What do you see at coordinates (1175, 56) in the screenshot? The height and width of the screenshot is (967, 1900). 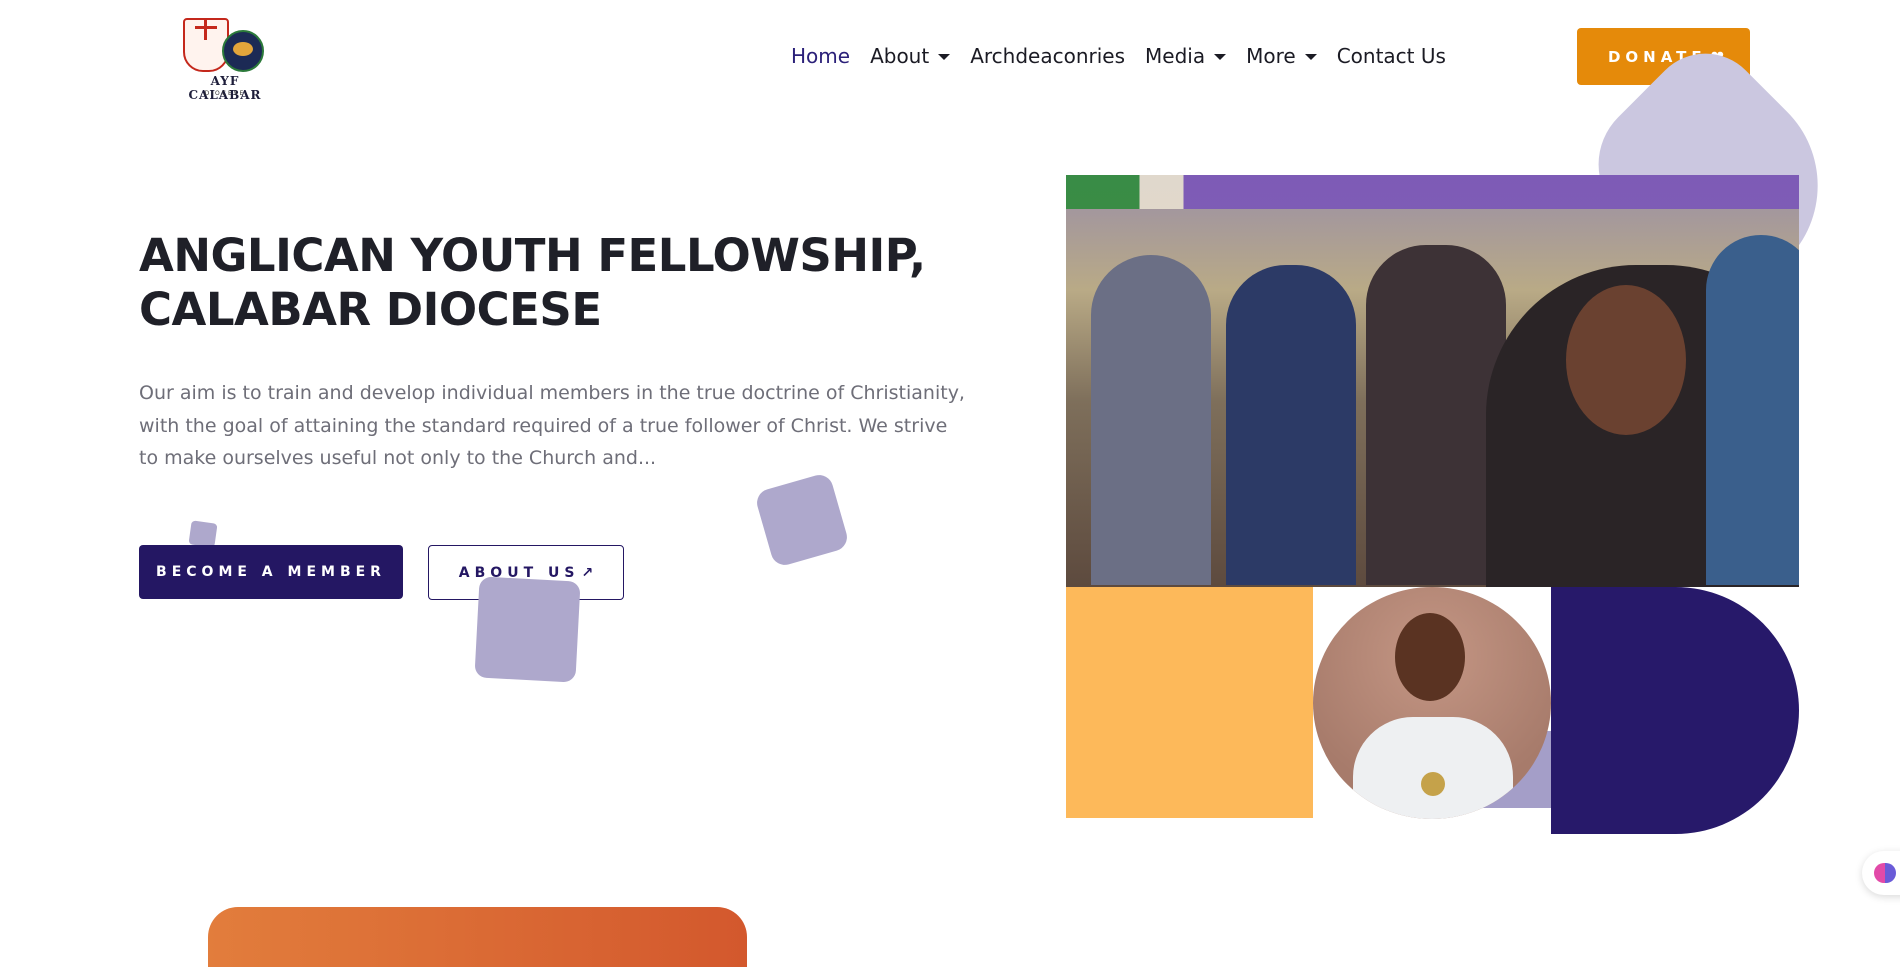 I see `nav-item-label: Media` at bounding box center [1175, 56].